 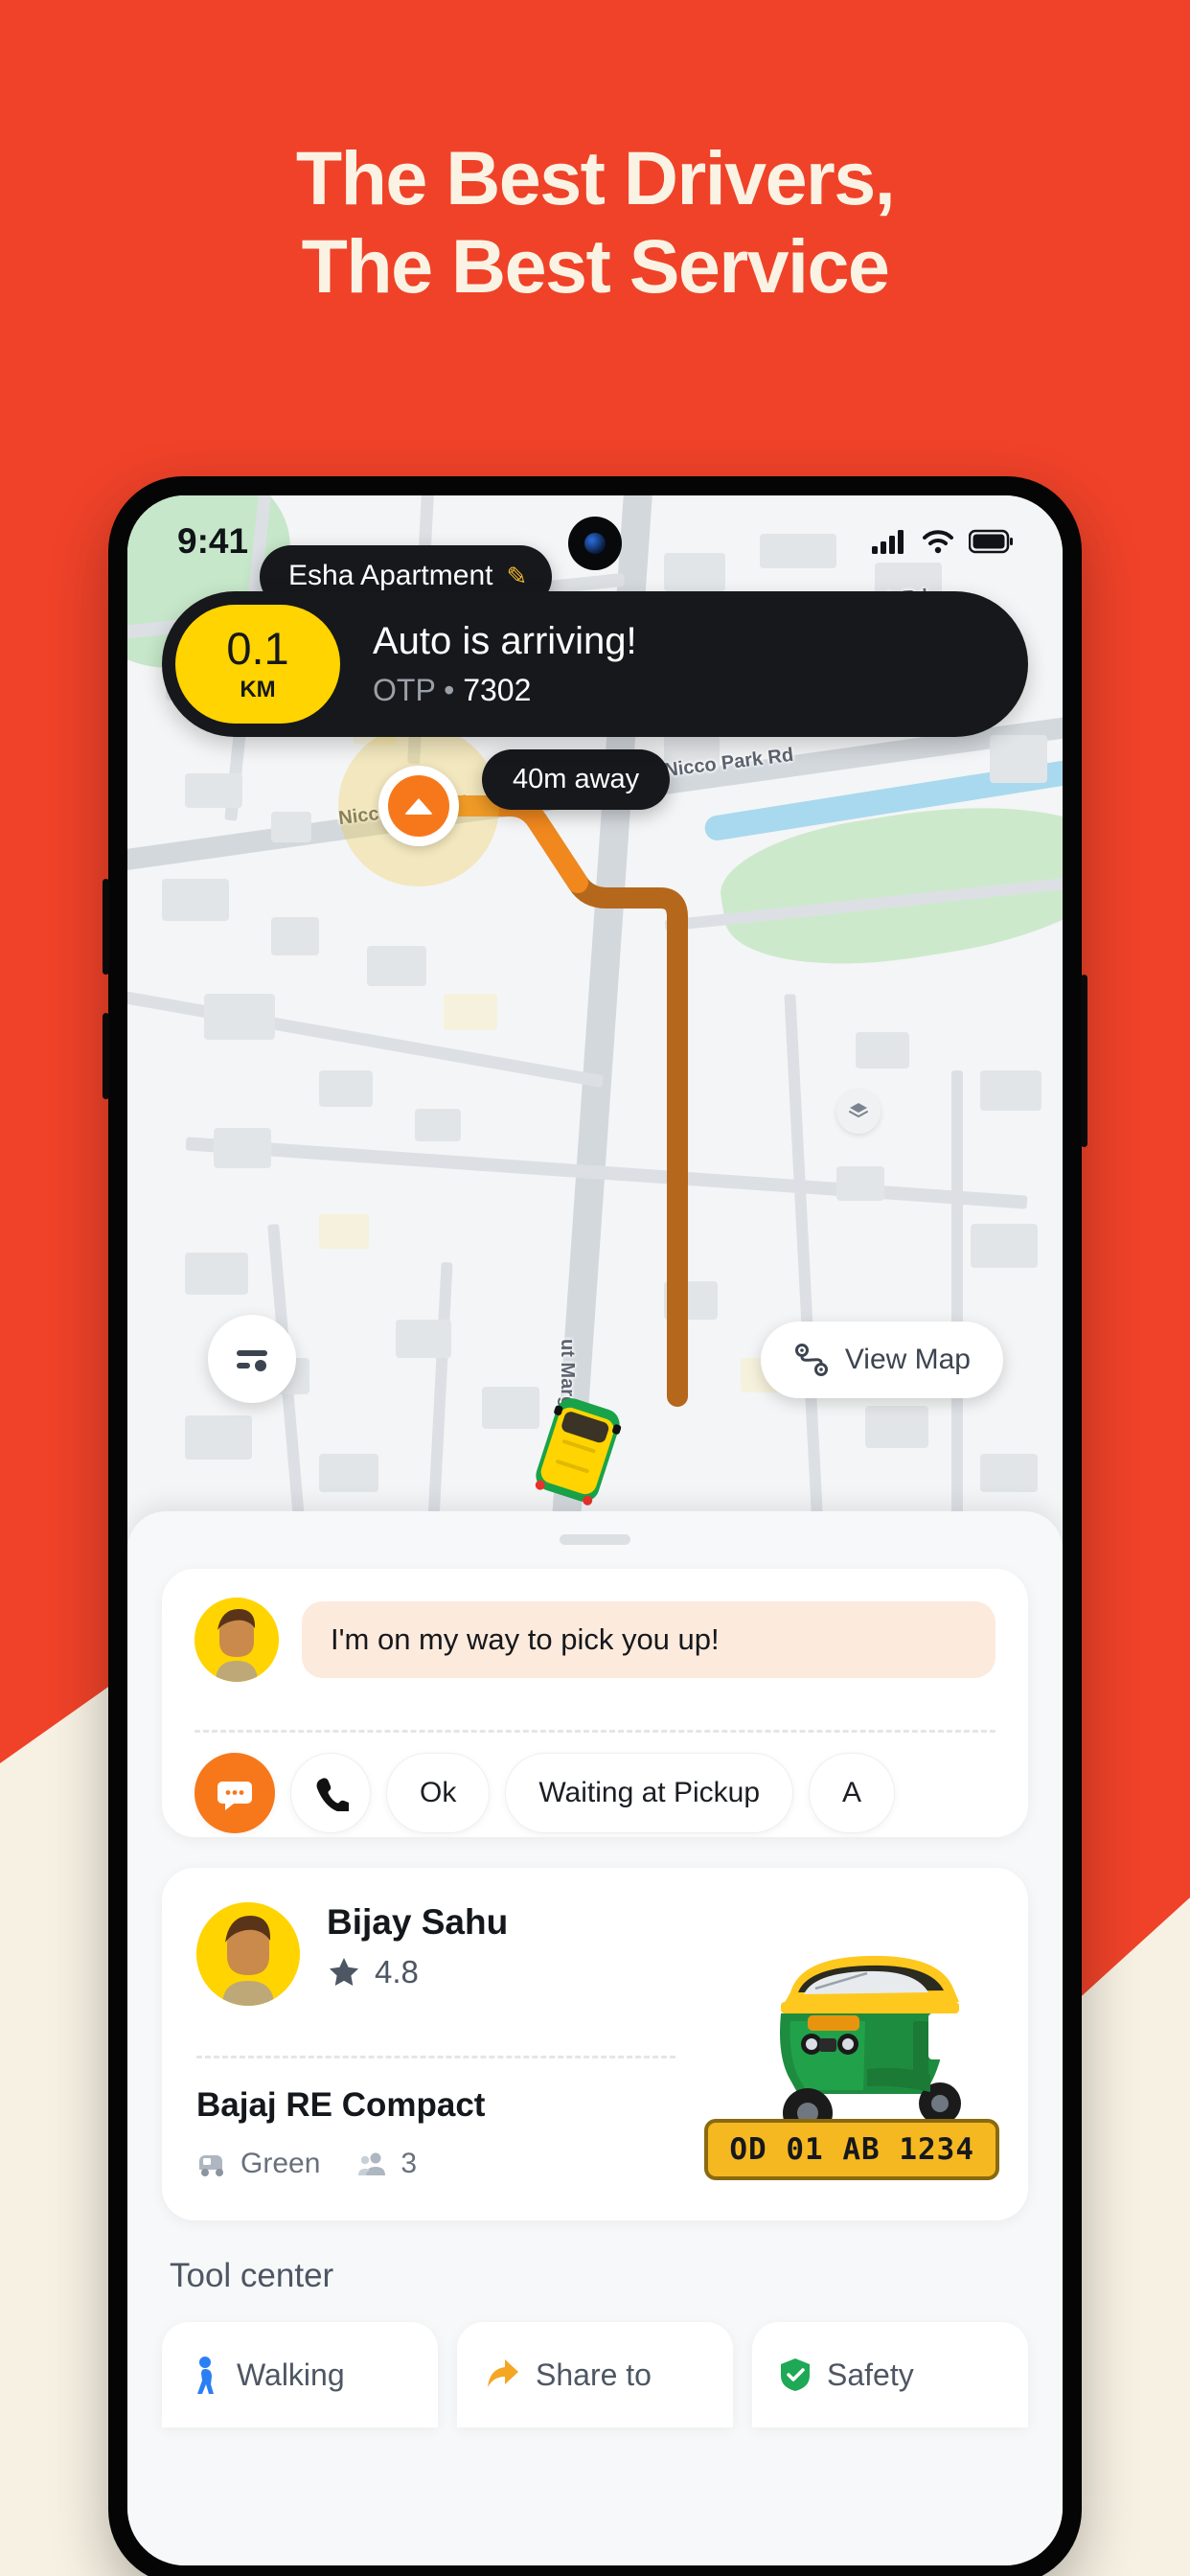 I want to click on call-button, so click(x=331, y=1793).